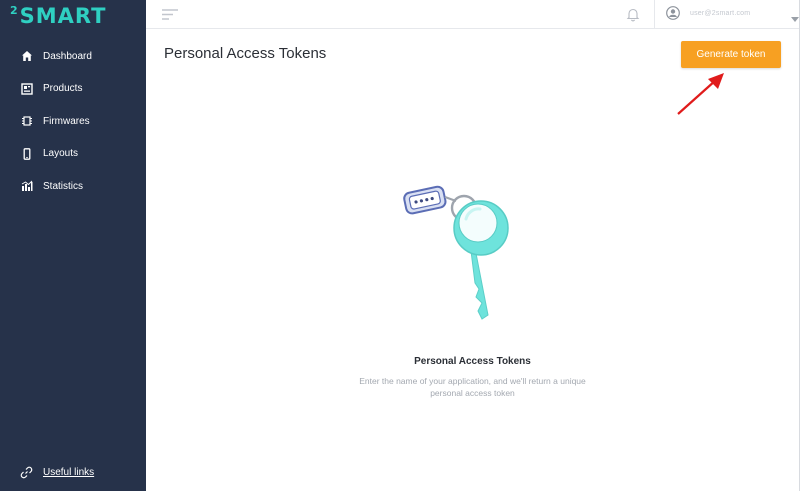  What do you see at coordinates (27, 121) in the screenshot?
I see `chip-icon` at bounding box center [27, 121].